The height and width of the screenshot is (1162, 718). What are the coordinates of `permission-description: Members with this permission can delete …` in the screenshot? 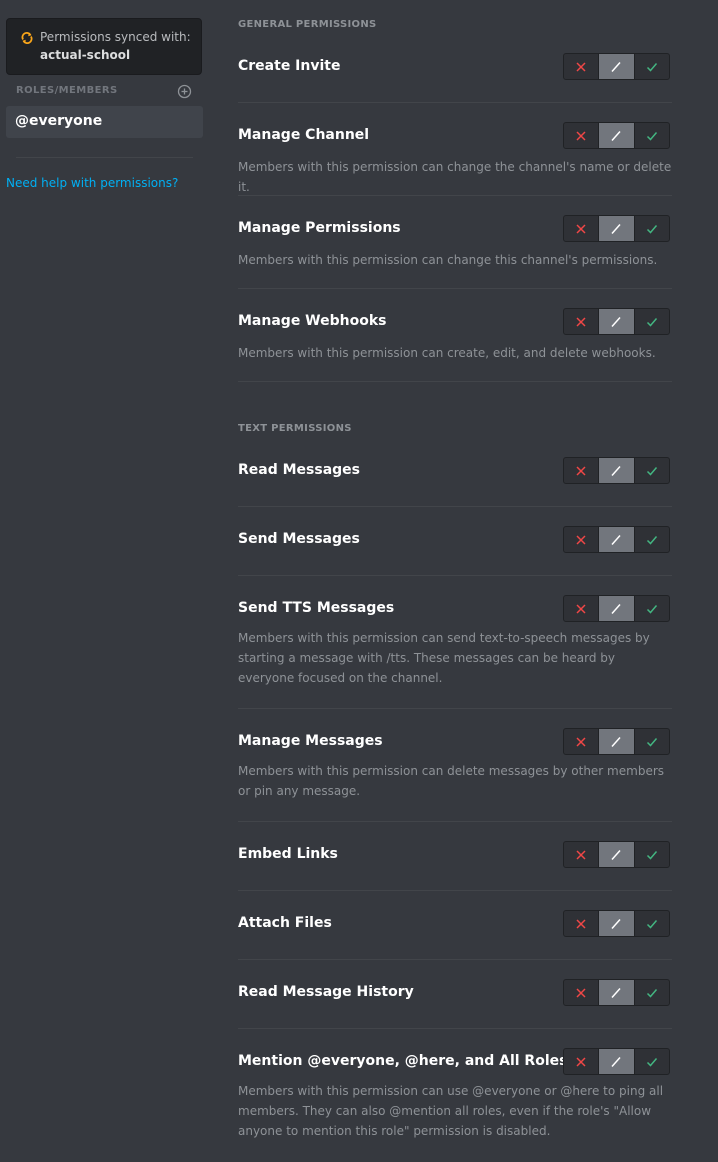 It's located at (451, 781).